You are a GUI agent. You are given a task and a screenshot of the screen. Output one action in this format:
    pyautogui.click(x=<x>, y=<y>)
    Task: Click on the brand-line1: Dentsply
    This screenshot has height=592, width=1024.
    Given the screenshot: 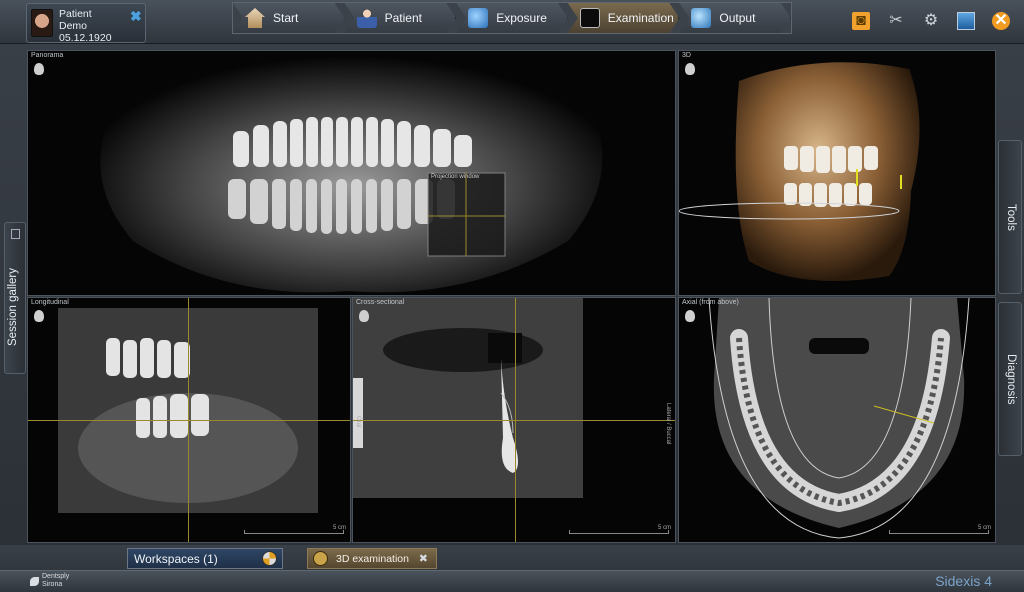 What is the action you would take?
    pyautogui.click(x=56, y=576)
    